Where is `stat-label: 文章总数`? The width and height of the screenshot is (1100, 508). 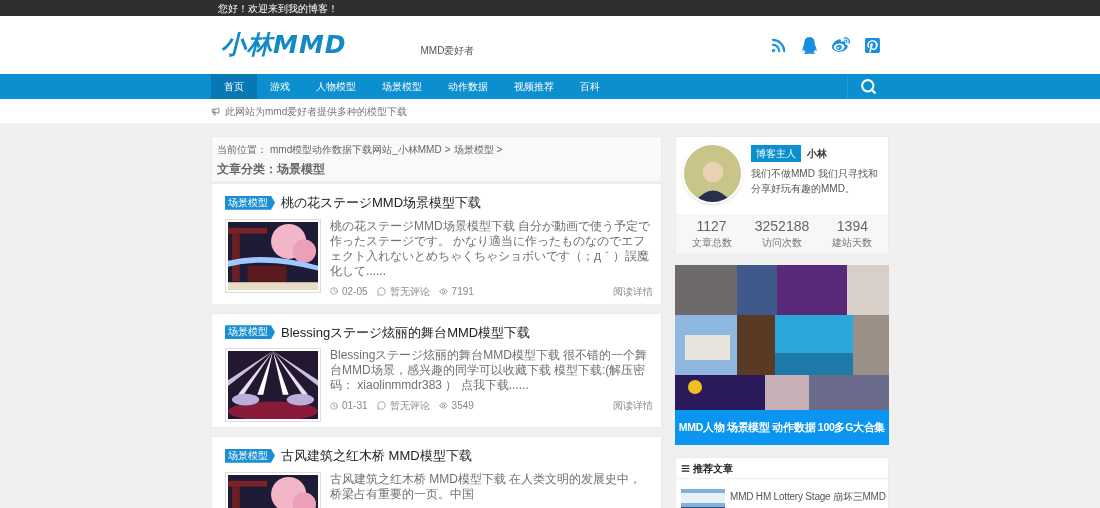
stat-label: 文章总数 is located at coordinates (711, 243).